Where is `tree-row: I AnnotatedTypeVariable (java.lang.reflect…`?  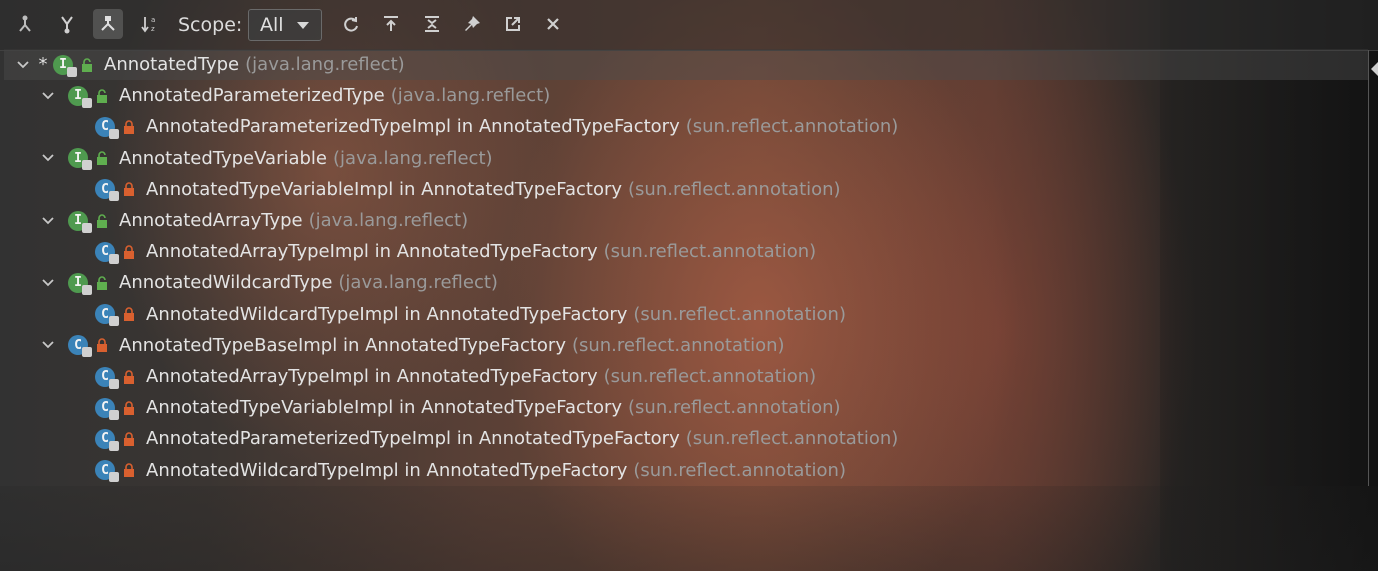 tree-row: I AnnotatedTypeVariable (java.lang.reflect… is located at coordinates (686, 158).